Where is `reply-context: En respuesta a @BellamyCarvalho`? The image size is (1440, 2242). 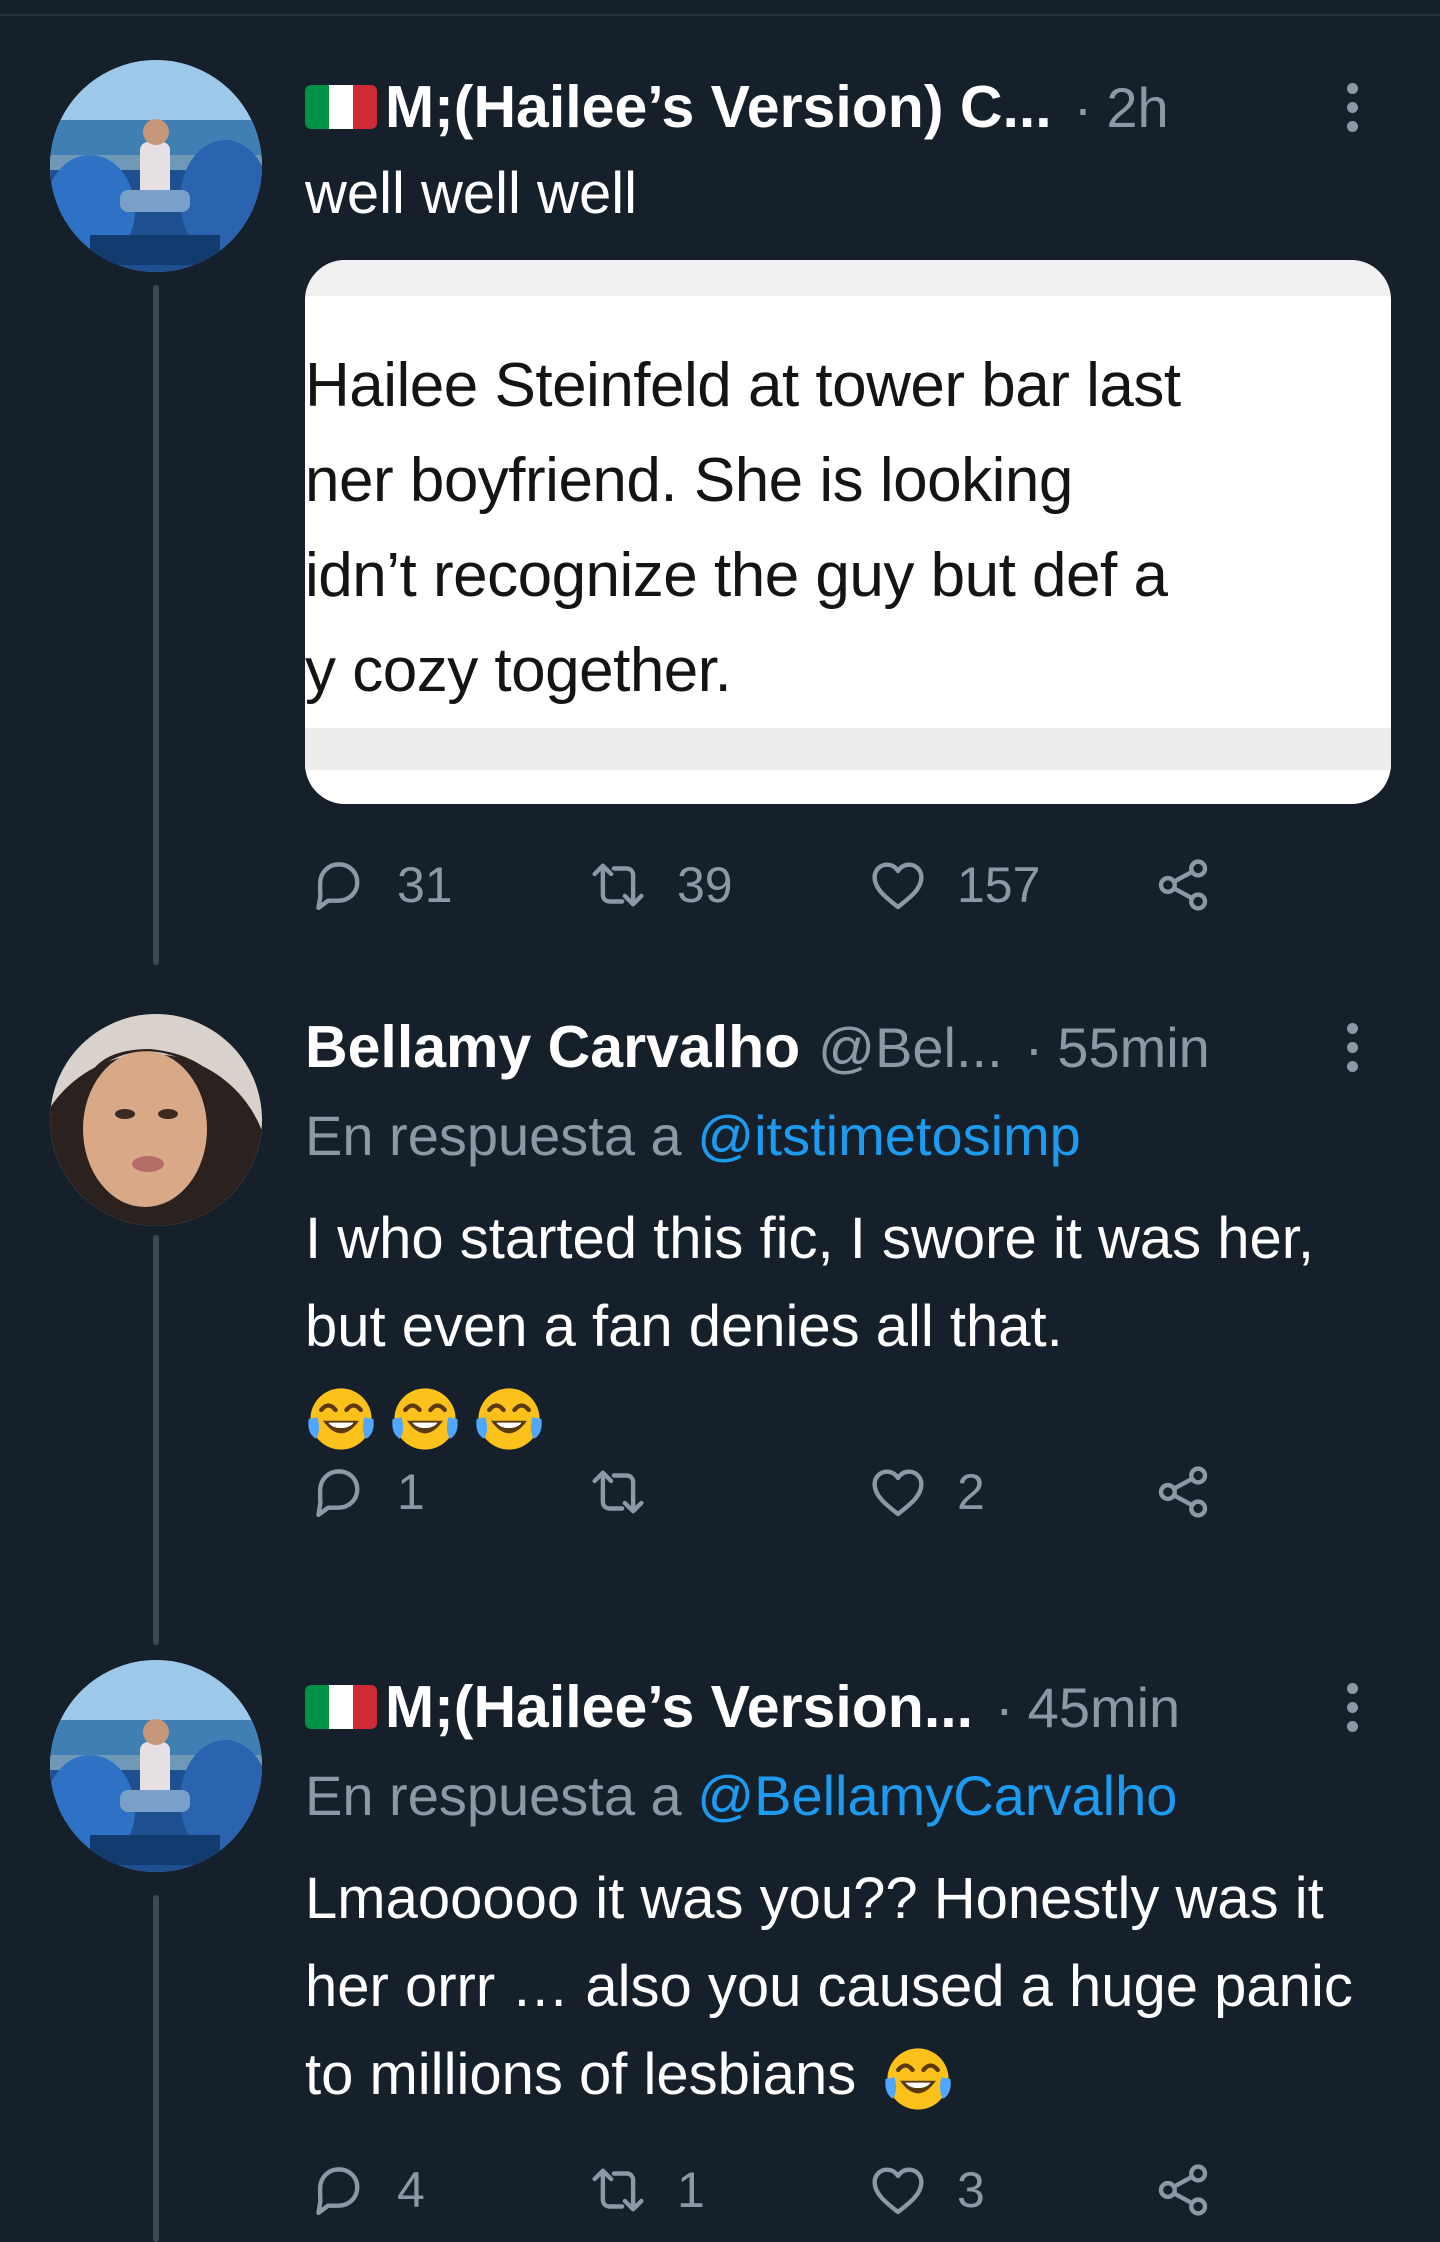
reply-context: En respuesta a @BellamyCarvalho is located at coordinates (741, 1795).